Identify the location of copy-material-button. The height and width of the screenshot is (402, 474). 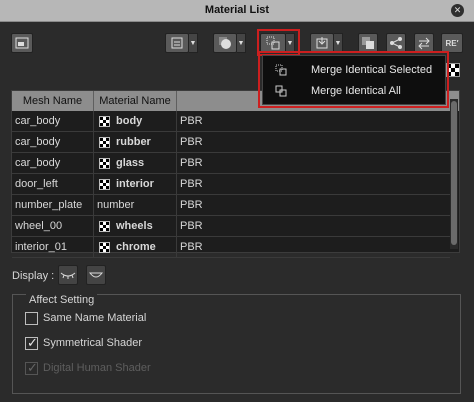
(368, 43).